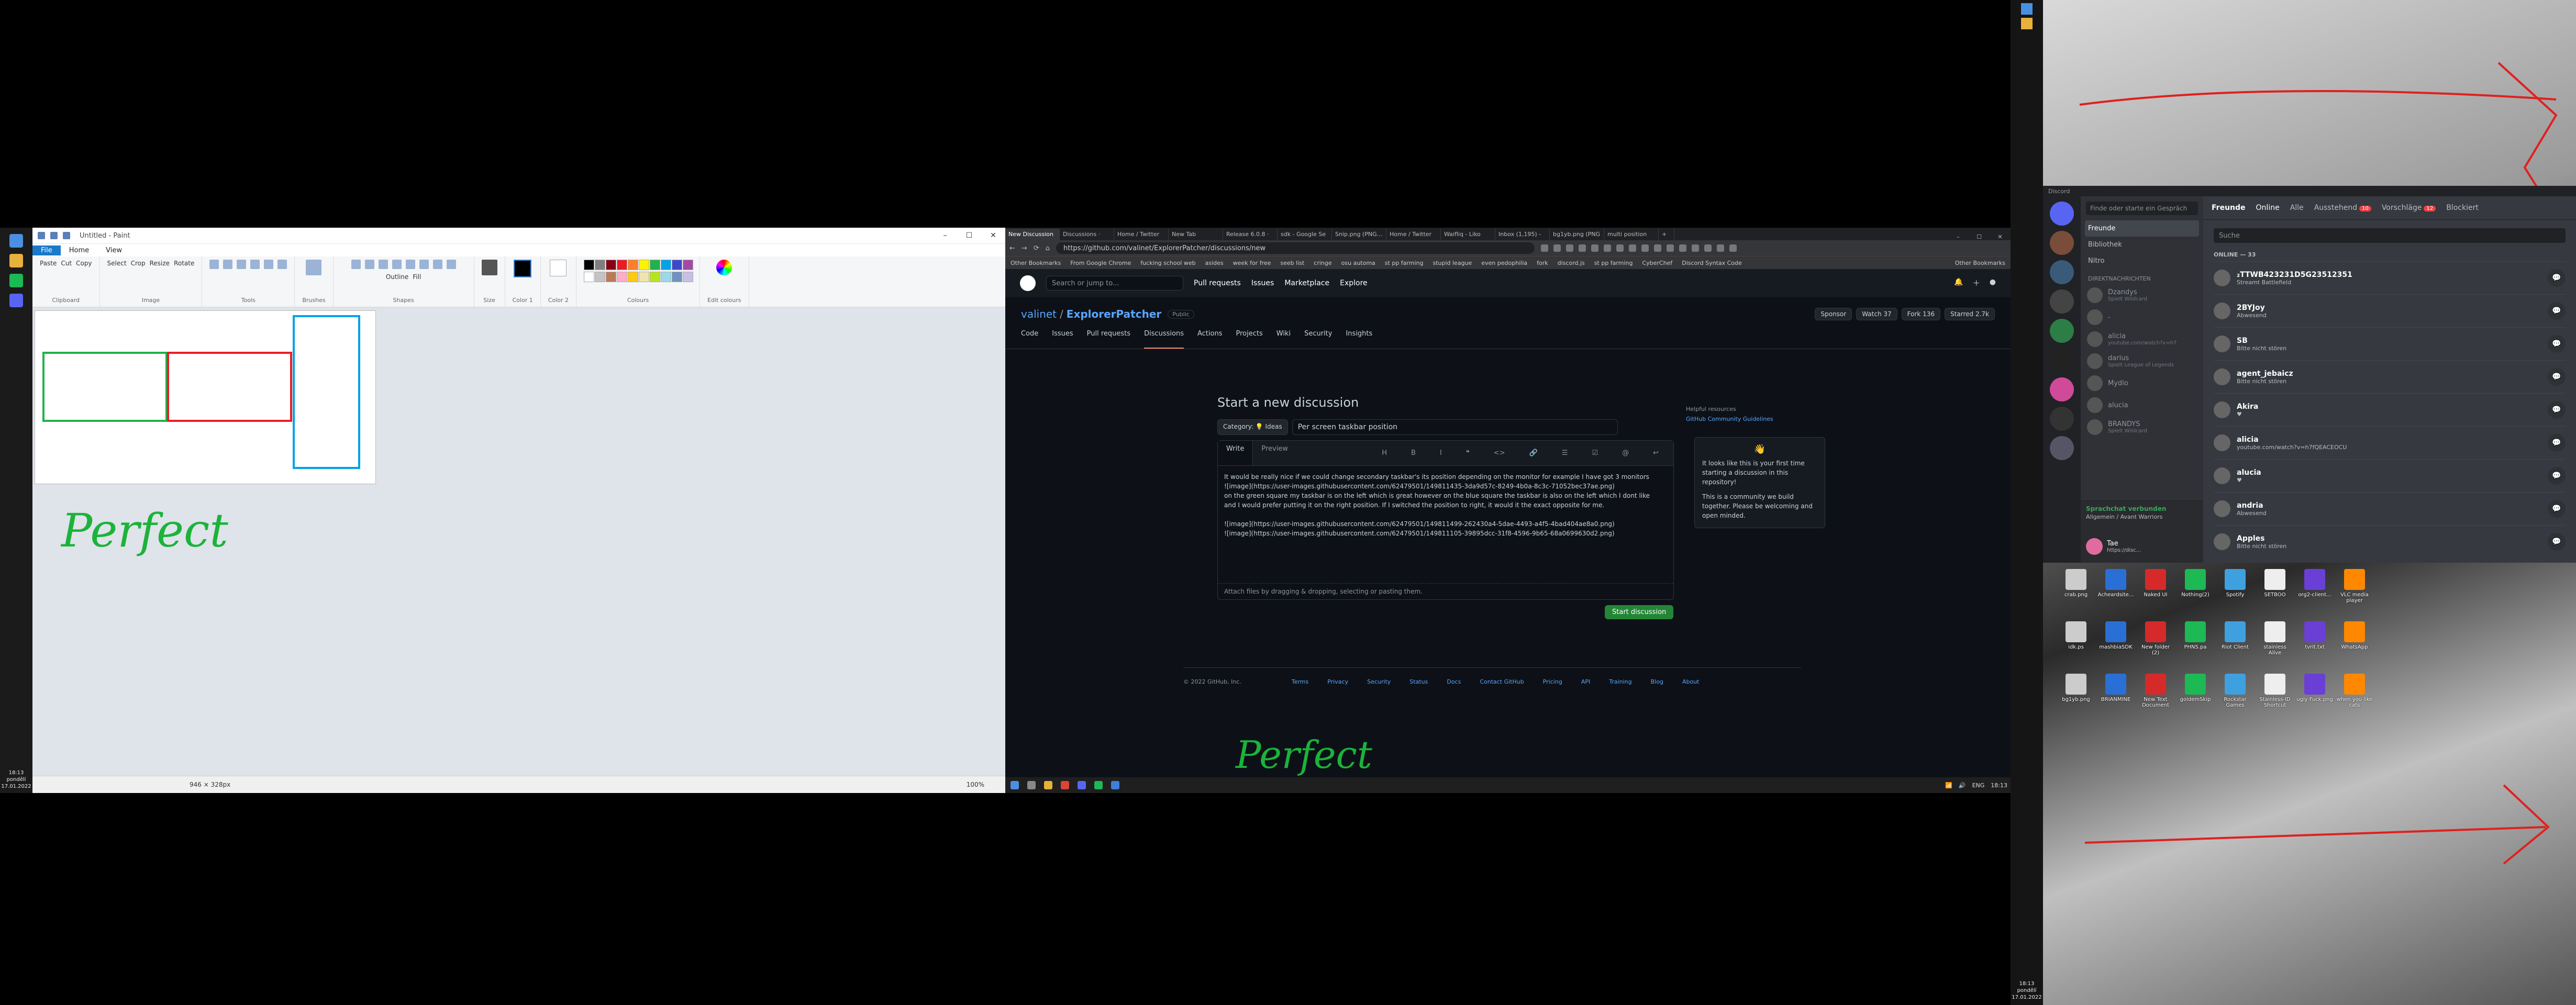  What do you see at coordinates (1577, 234) in the screenshot?
I see `browser-tab: bg1yb.png (PNG` at bounding box center [1577, 234].